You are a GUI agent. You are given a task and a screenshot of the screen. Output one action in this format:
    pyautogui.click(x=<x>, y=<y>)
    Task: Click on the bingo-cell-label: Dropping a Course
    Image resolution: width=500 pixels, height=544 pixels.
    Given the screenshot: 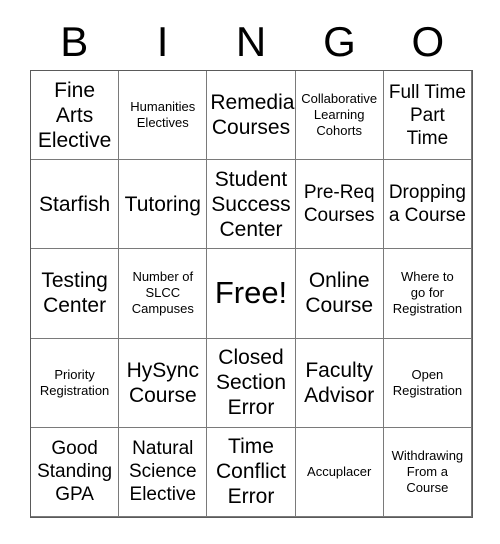 What is the action you would take?
    pyautogui.click(x=427, y=204)
    